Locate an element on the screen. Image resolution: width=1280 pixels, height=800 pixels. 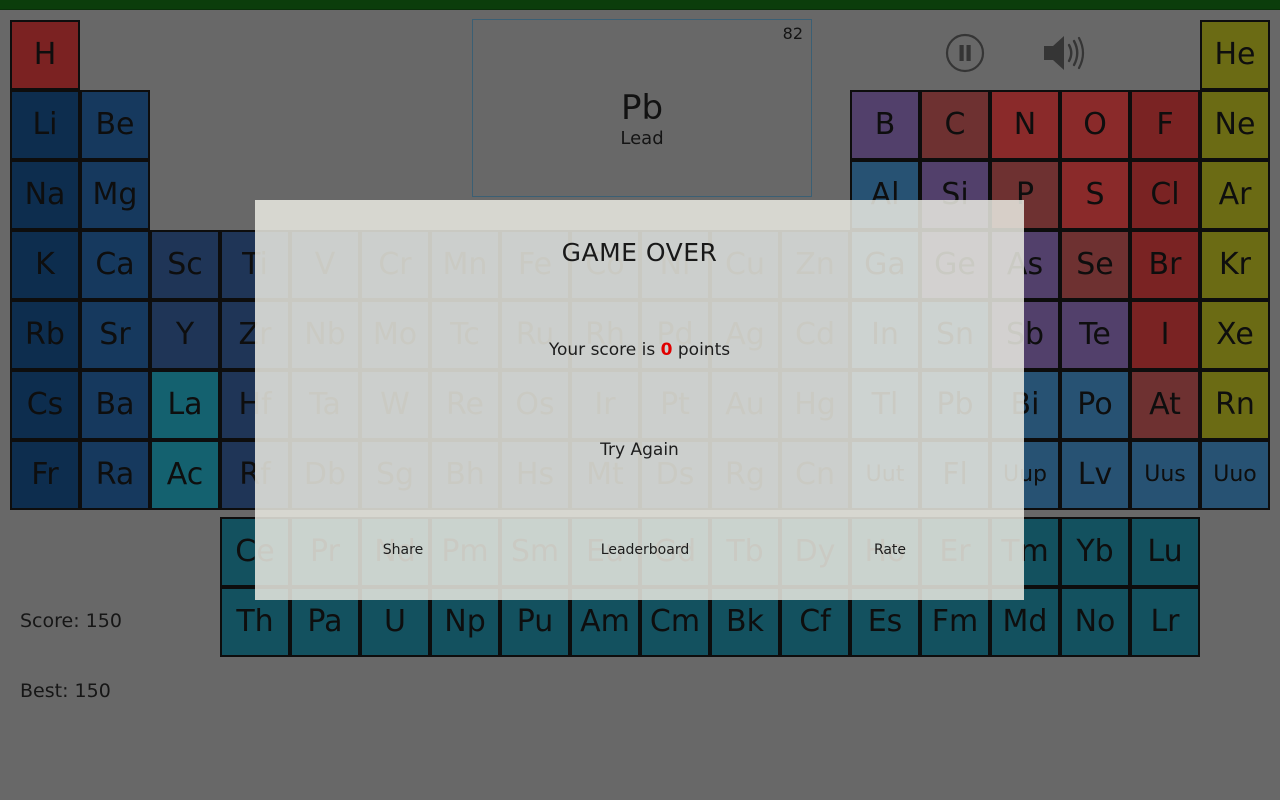
element-symbol: B is located at coordinates (885, 124).